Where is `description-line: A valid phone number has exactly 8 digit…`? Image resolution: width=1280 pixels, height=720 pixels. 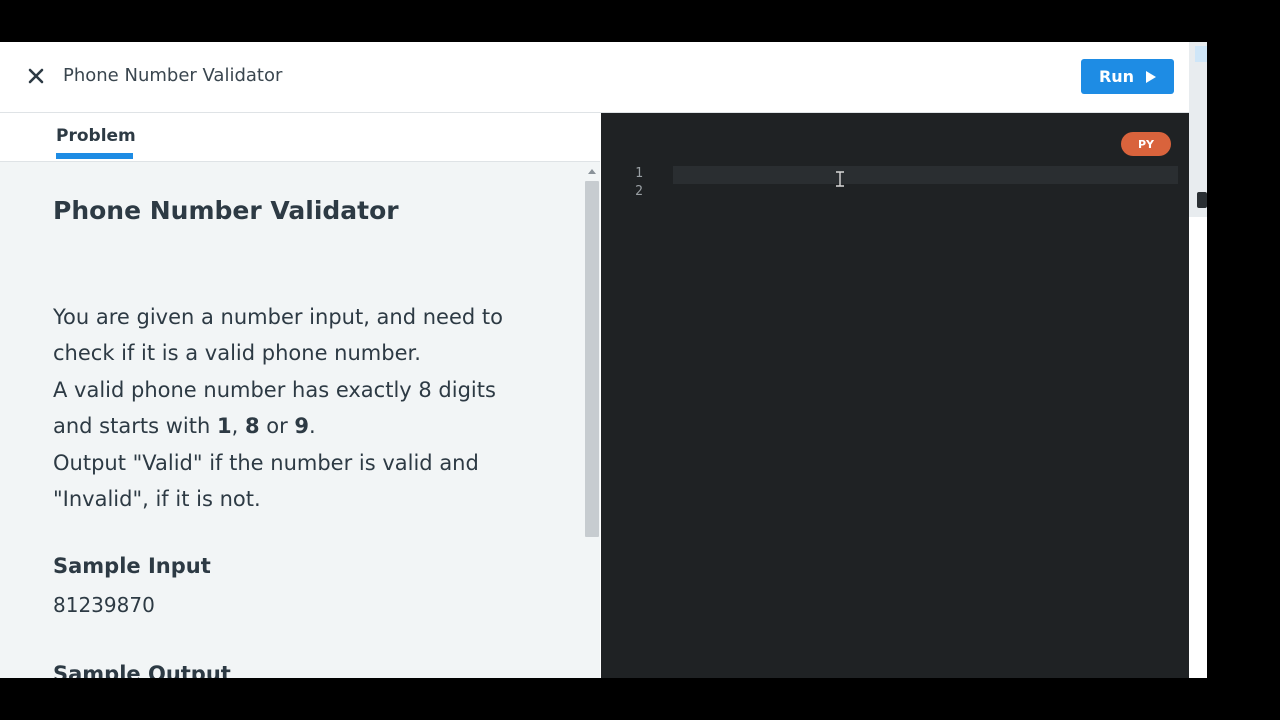 description-line: A valid phone number has exactly 8 digit… is located at coordinates (274, 408).